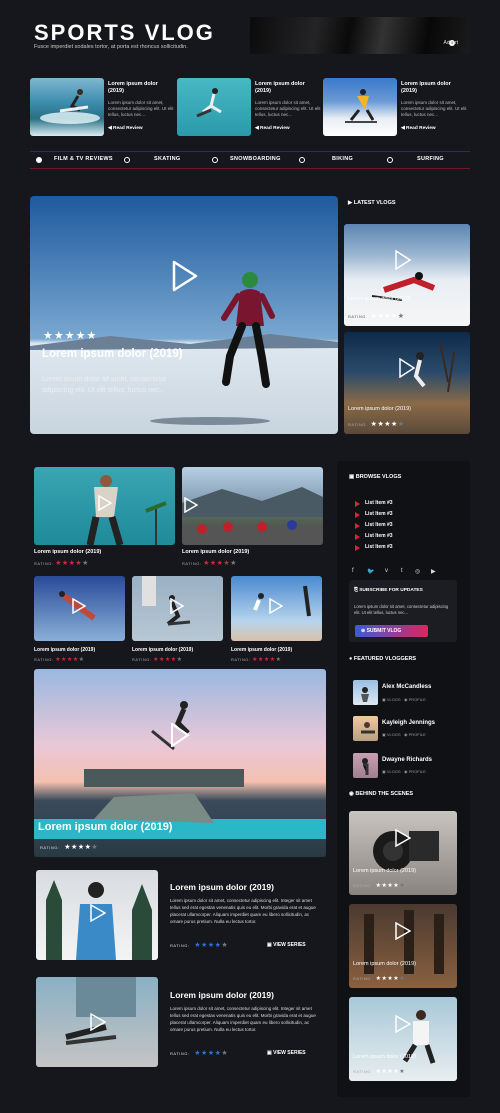 Image resolution: width=500 pixels, height=1113 pixels. I want to click on rating: RATING ★★★★★, so click(379, 885).